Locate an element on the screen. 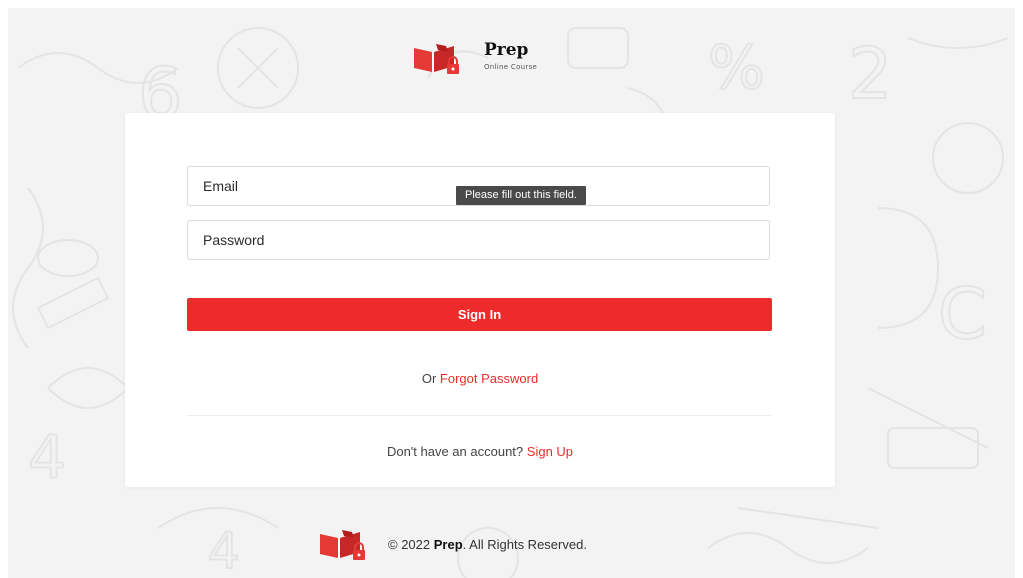 The height and width of the screenshot is (578, 1023). signup-row: Don't have an account? Sign Up is located at coordinates (480, 451).